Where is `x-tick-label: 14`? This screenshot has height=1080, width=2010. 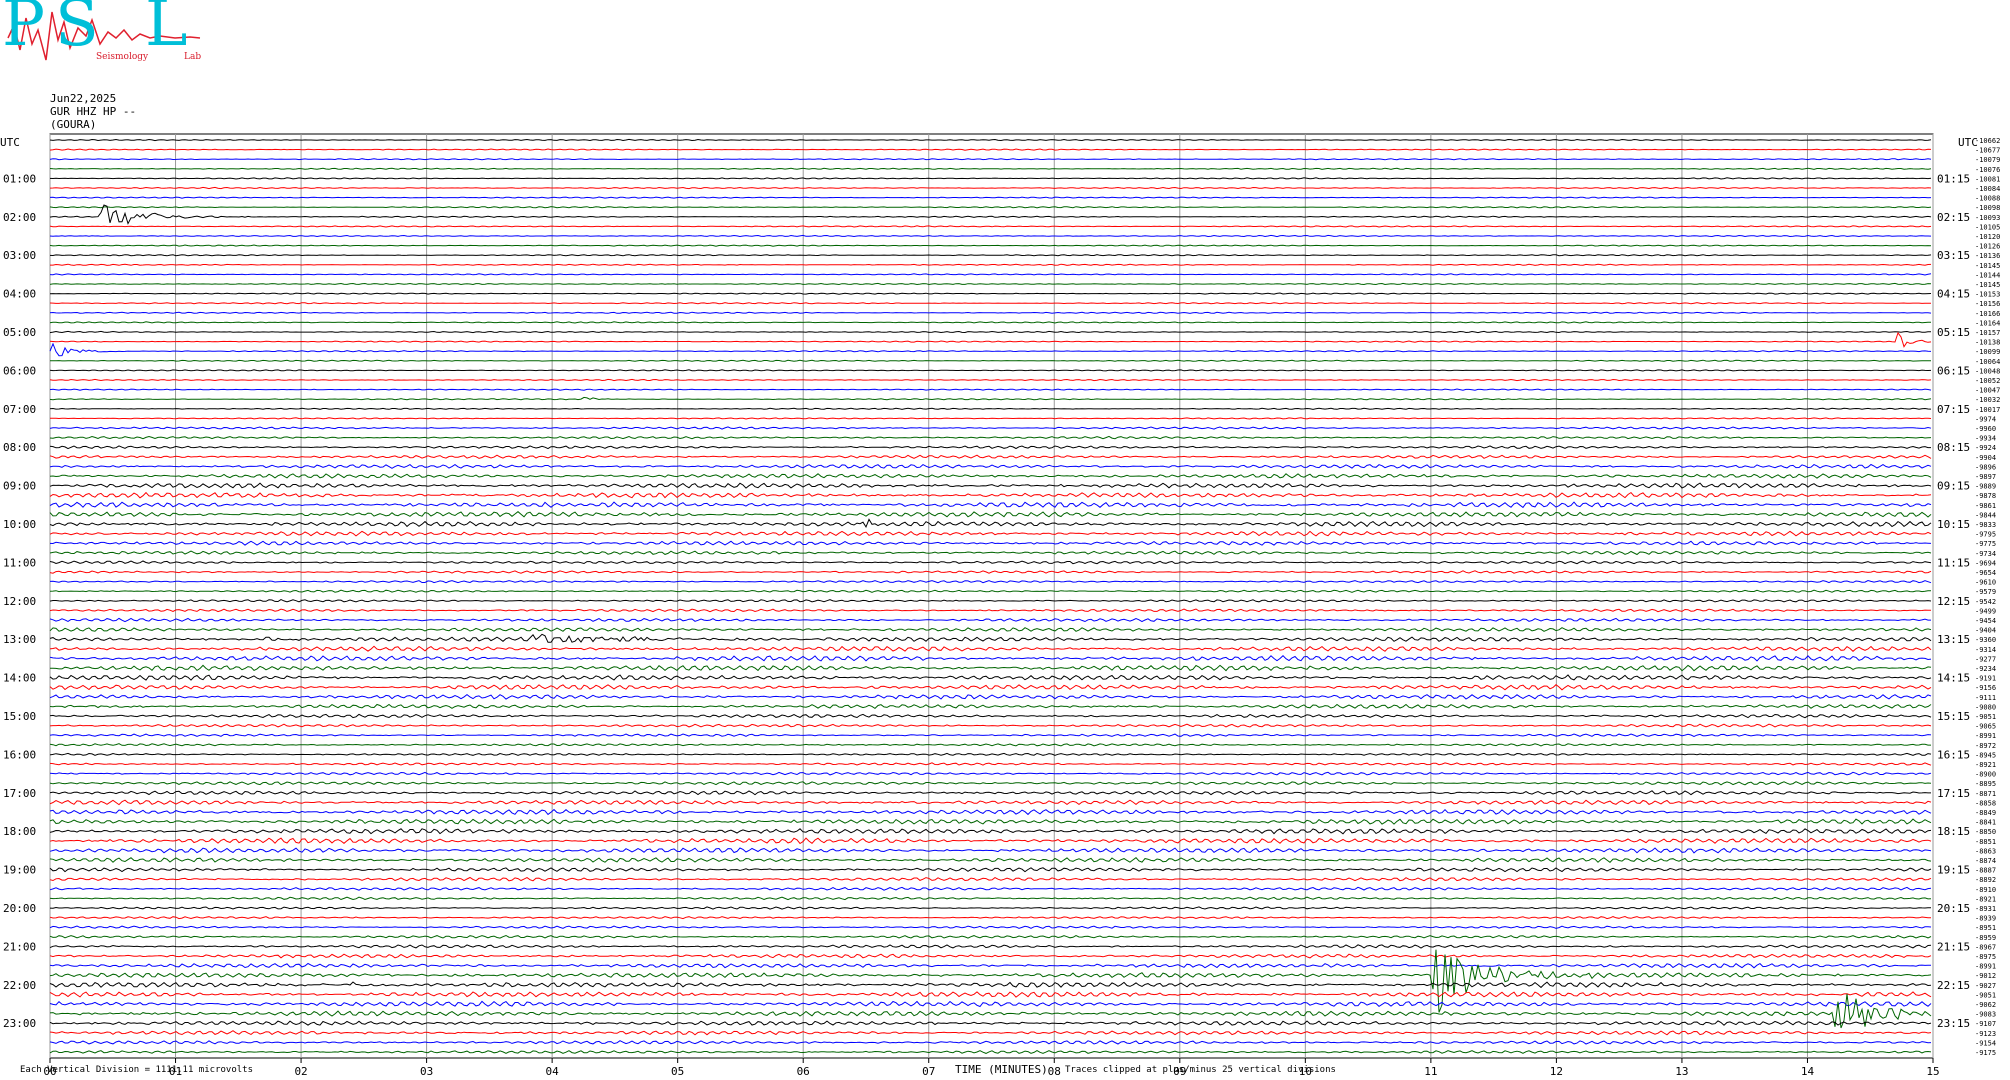
x-tick-label: 14 is located at coordinates (1808, 1071).